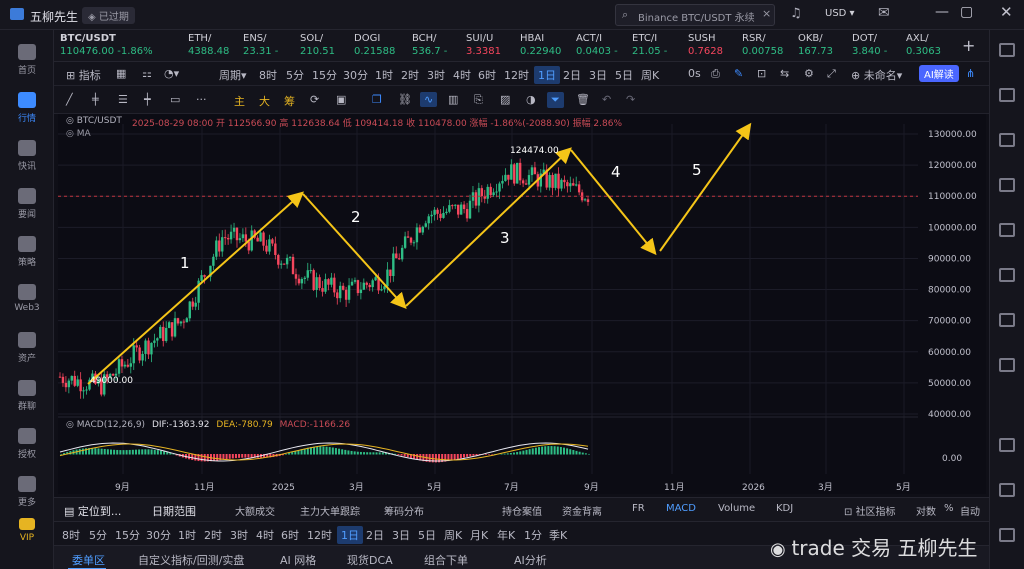 The image size is (1024, 569). What do you see at coordinates (555, 100) in the screenshot?
I see `filter-icon: ⏷` at bounding box center [555, 100].